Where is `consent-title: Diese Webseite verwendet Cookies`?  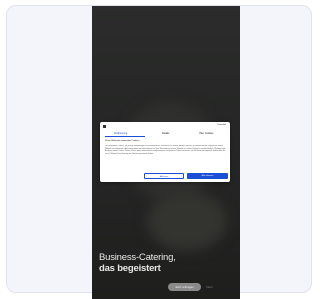 consent-title: Diese Webseite verwendet Cookies is located at coordinates (122, 141).